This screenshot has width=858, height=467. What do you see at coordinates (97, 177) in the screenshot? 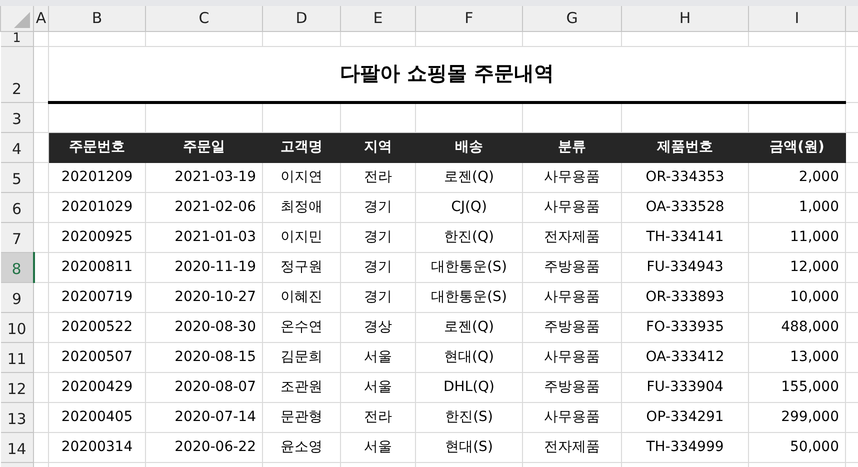
I see `table-cell: 20201209` at bounding box center [97, 177].